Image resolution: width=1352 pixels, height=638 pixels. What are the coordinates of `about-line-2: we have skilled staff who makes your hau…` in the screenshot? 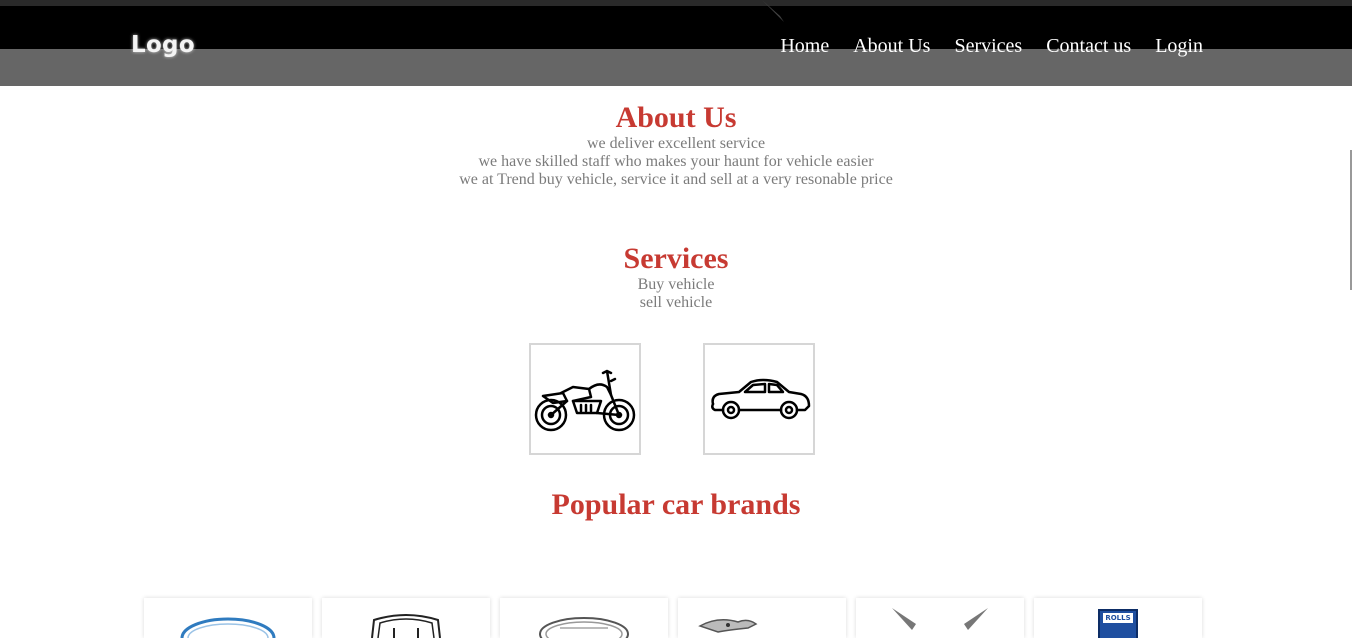 It's located at (676, 161).